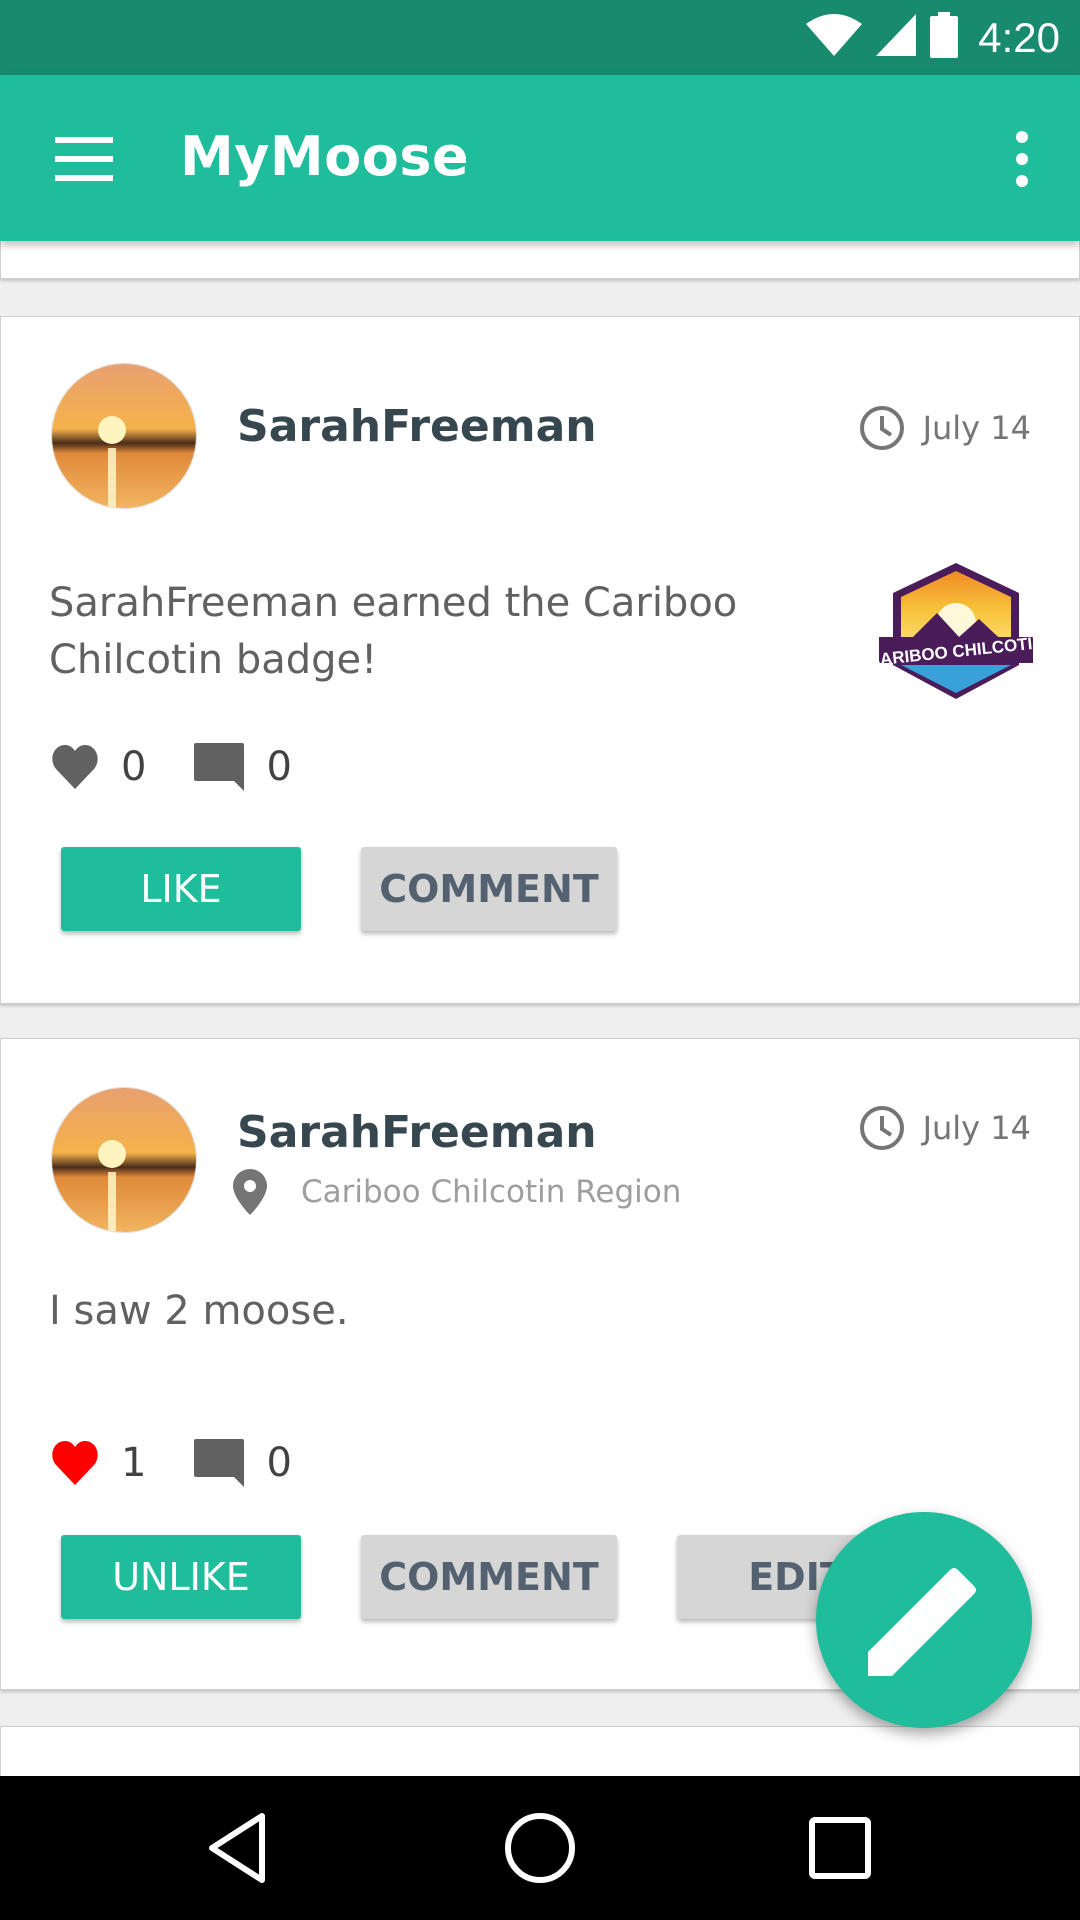  I want to click on location-label: Cariboo Chilcotin Region, so click(491, 1192).